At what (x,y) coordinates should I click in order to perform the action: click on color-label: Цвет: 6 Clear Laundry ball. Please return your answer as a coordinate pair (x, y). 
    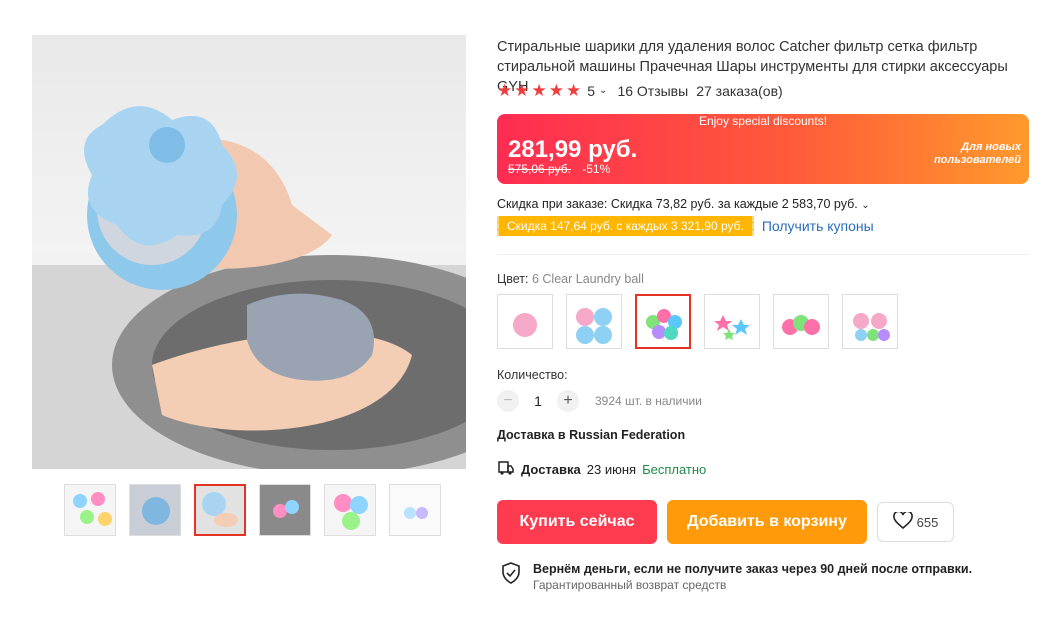
    Looking at the image, I should click on (570, 279).